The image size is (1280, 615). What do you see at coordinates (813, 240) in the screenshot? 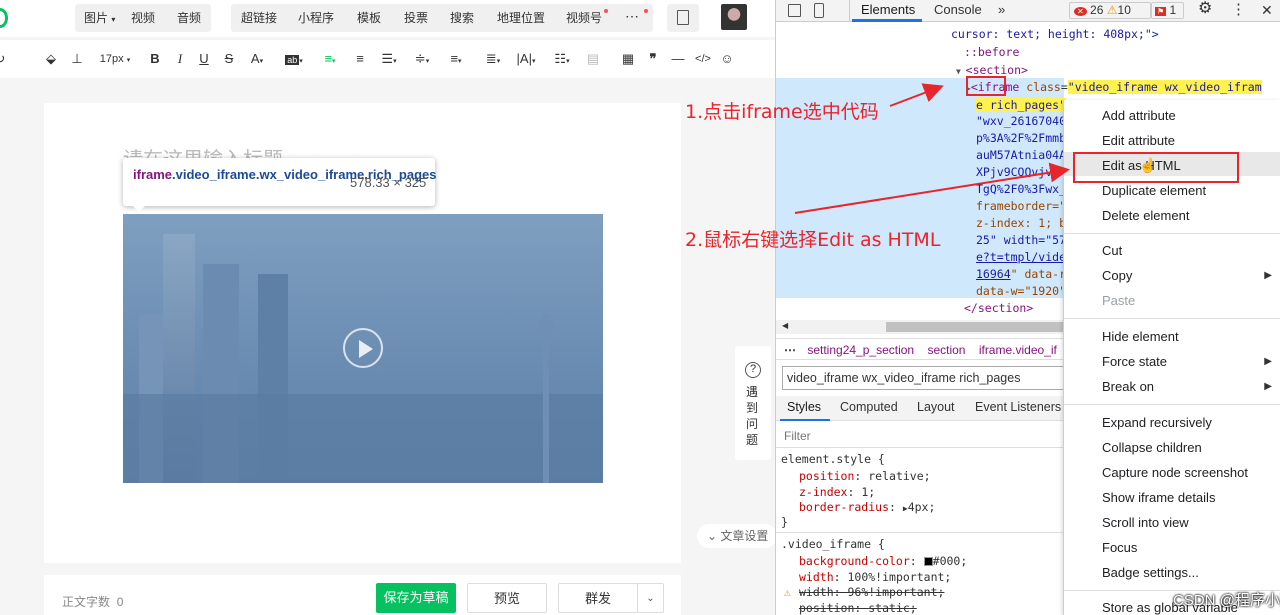
I see `annotation-step-2: 2.鼠标右键选择Edit as HTML` at bounding box center [813, 240].